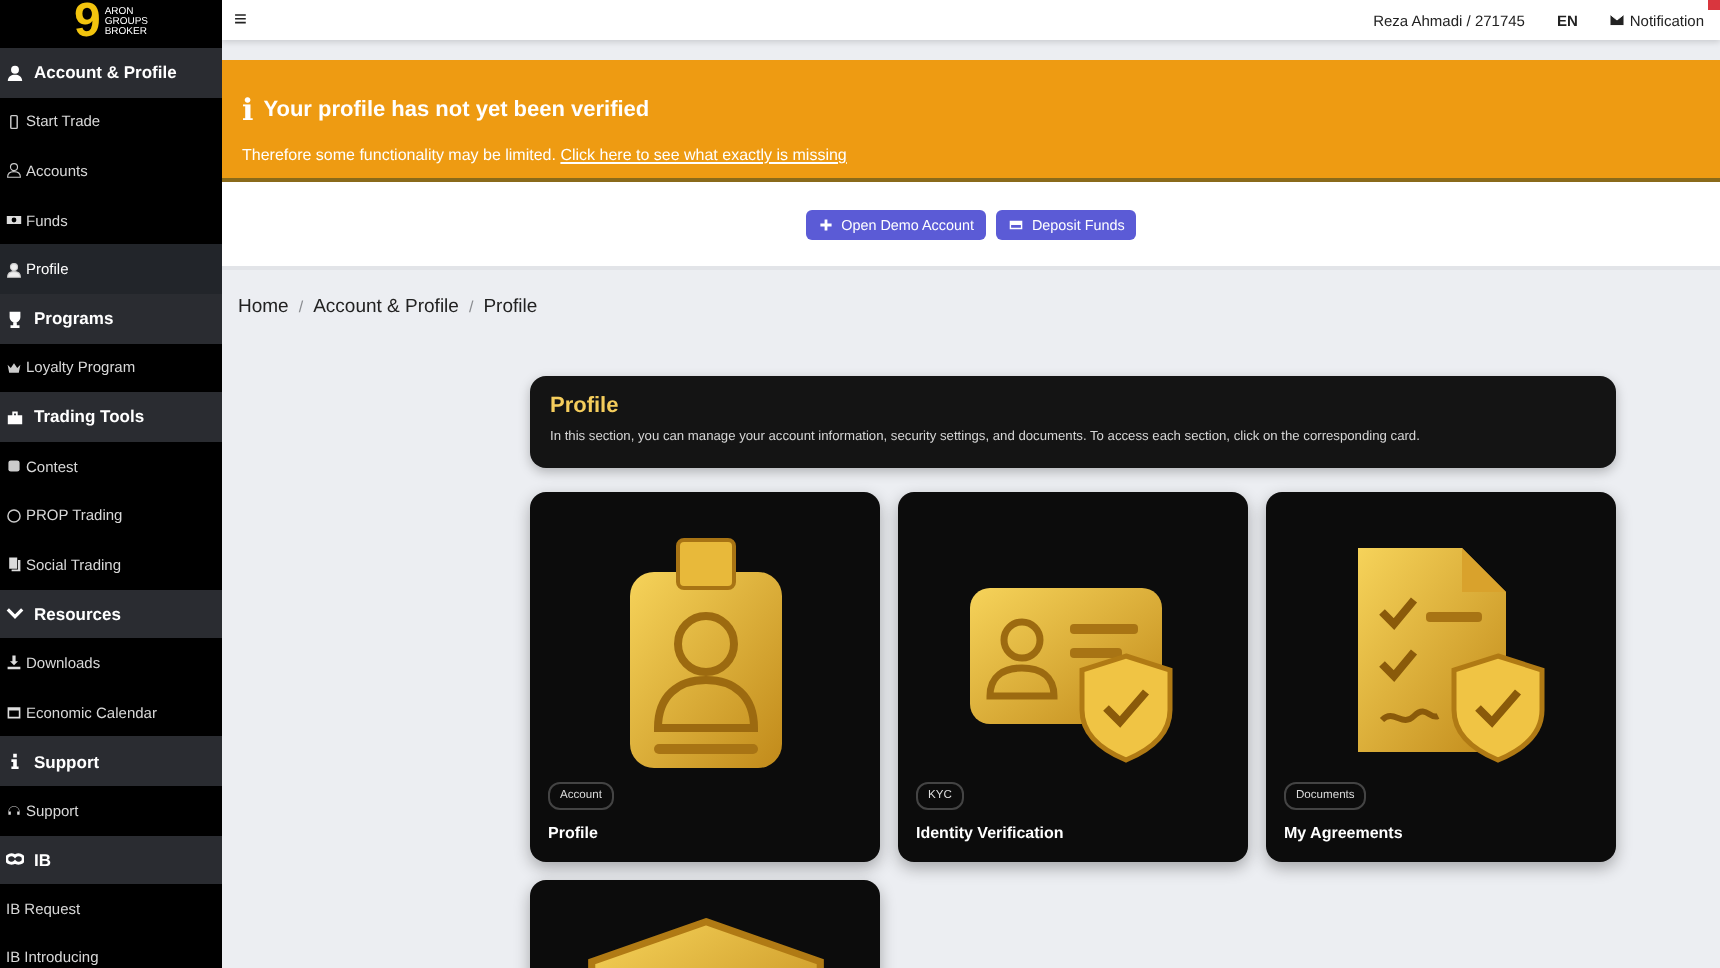 The height and width of the screenshot is (968, 1720). I want to click on credit-card-icon, so click(1015, 224).